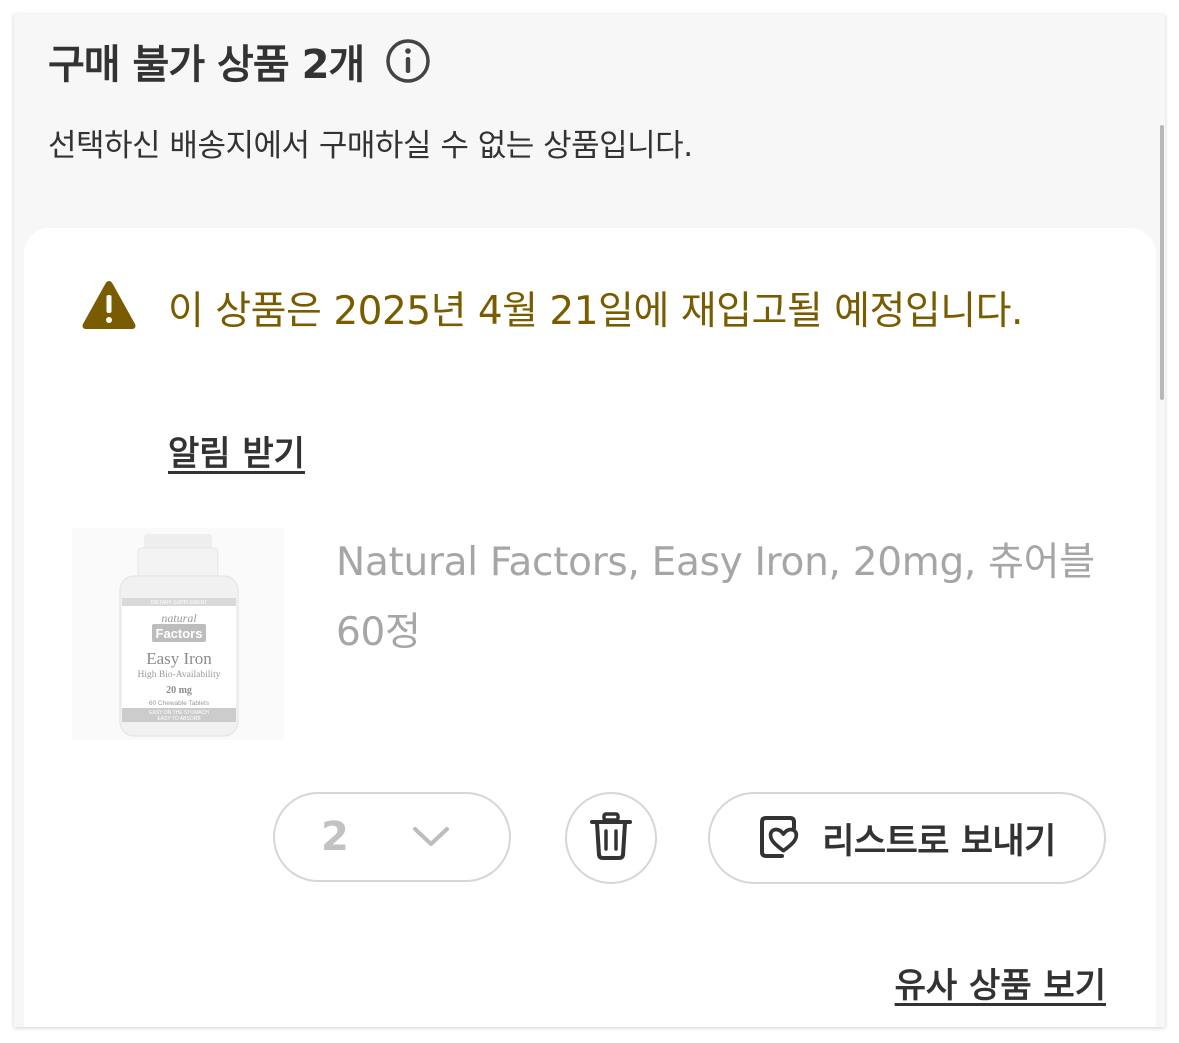  What do you see at coordinates (370, 146) in the screenshot?
I see `panel-subtitle: 선택하신 배송지에서 구매하실 수 없는 상품입니다.` at bounding box center [370, 146].